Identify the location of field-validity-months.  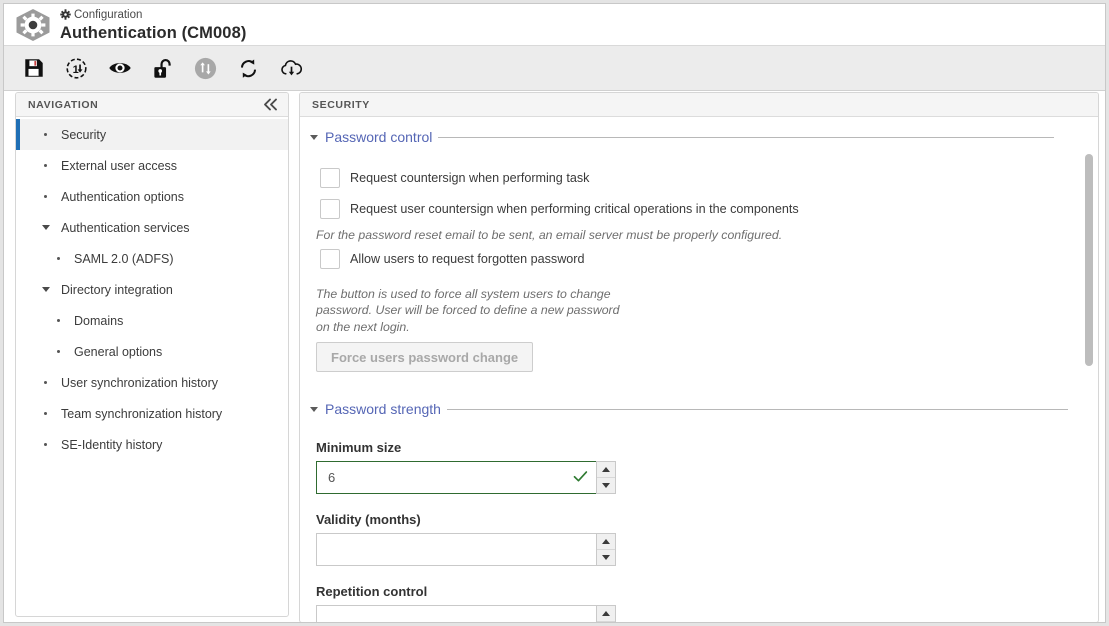
(466, 549).